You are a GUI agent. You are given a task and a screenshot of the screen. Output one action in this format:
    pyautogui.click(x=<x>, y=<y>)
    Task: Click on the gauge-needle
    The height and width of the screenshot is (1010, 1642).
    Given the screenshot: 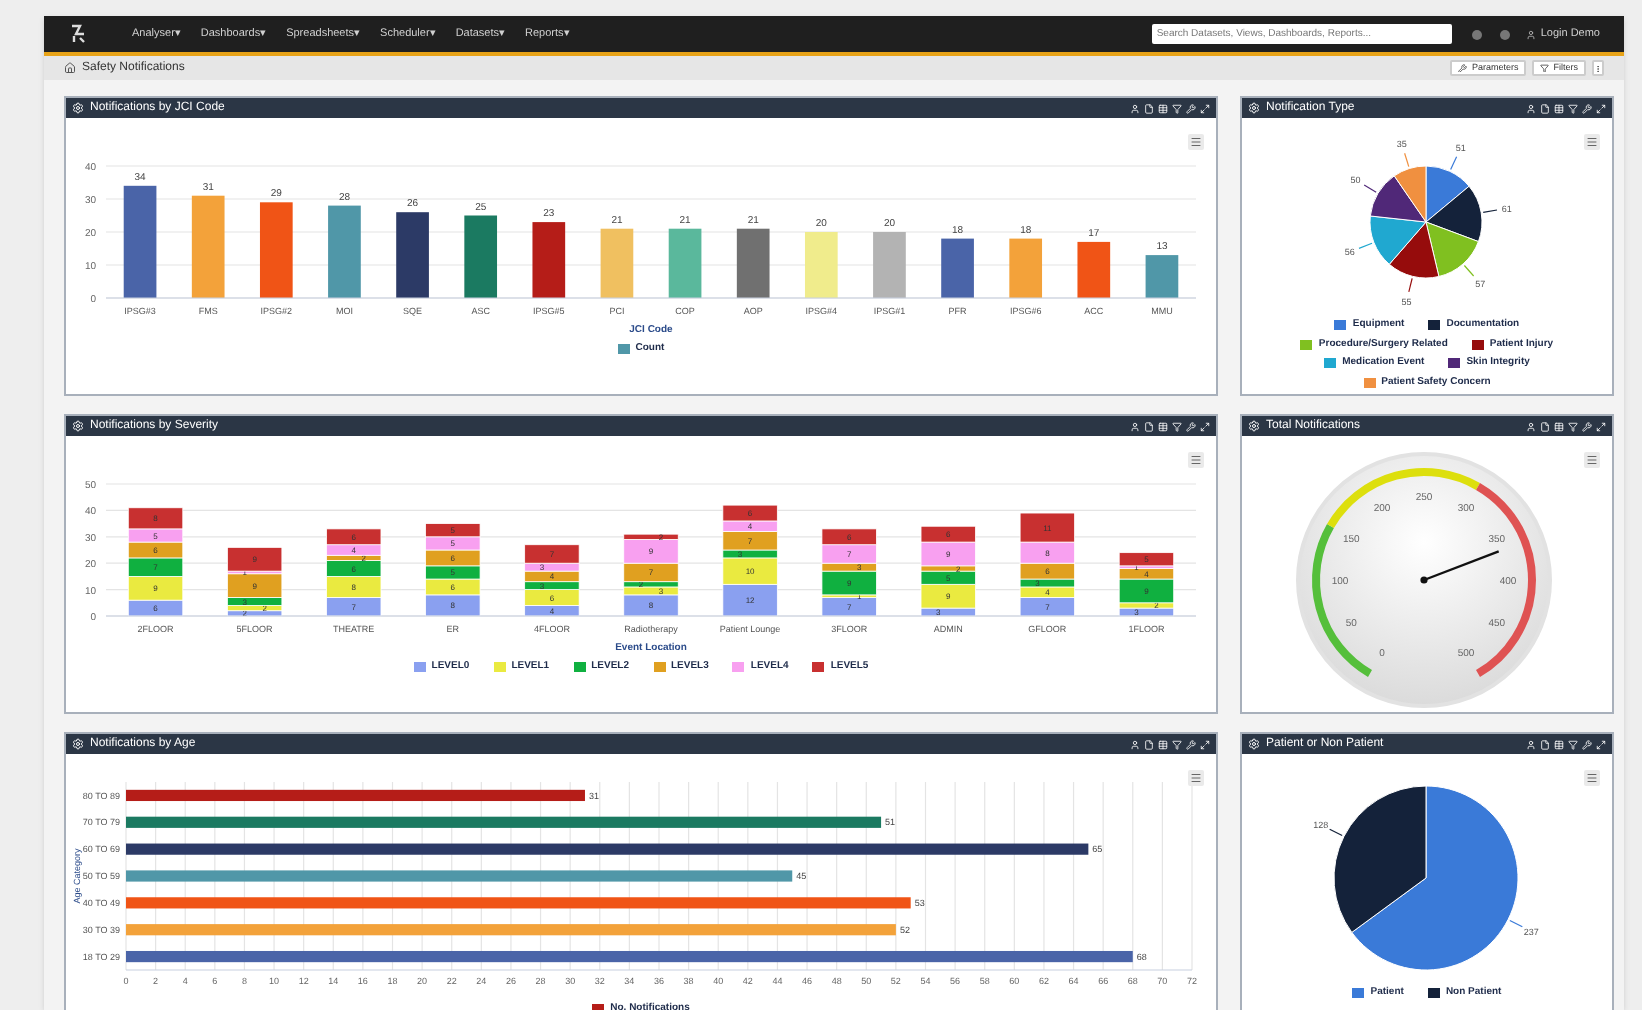 What is the action you would take?
    pyautogui.click(x=1460, y=567)
    